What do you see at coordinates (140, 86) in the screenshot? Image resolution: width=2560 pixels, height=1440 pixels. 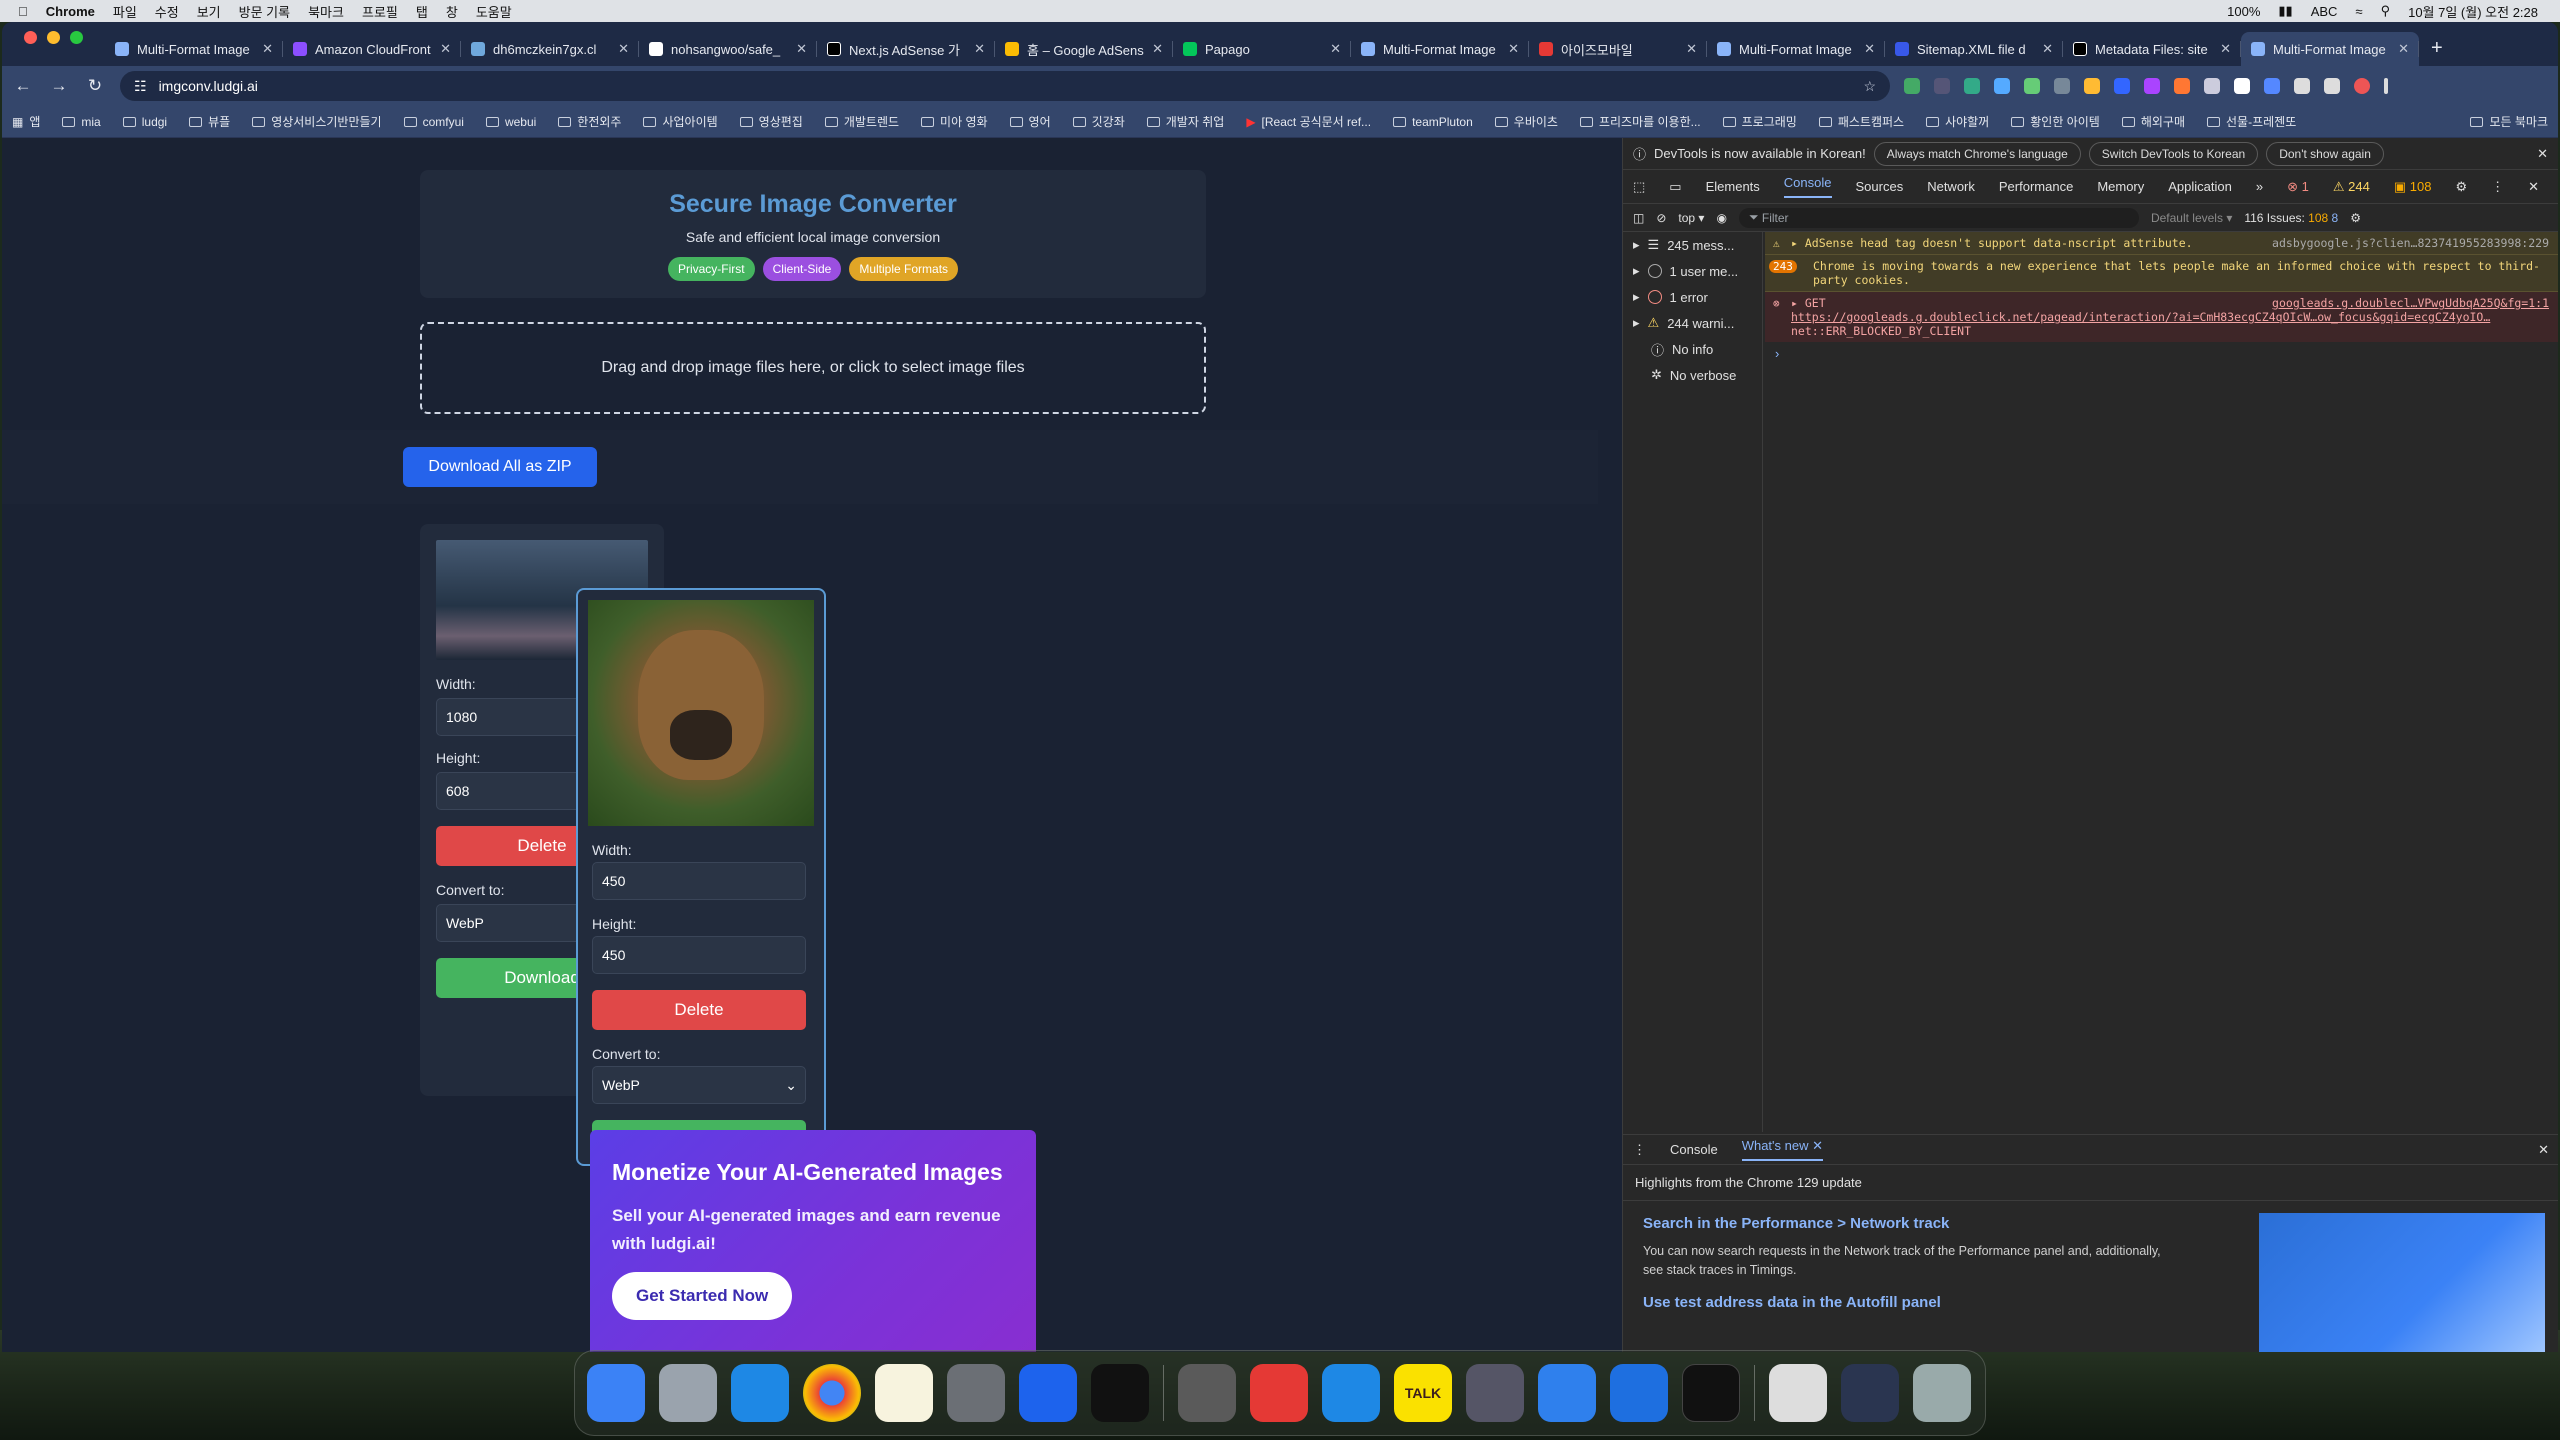 I see `site-info-icon: ☷` at bounding box center [140, 86].